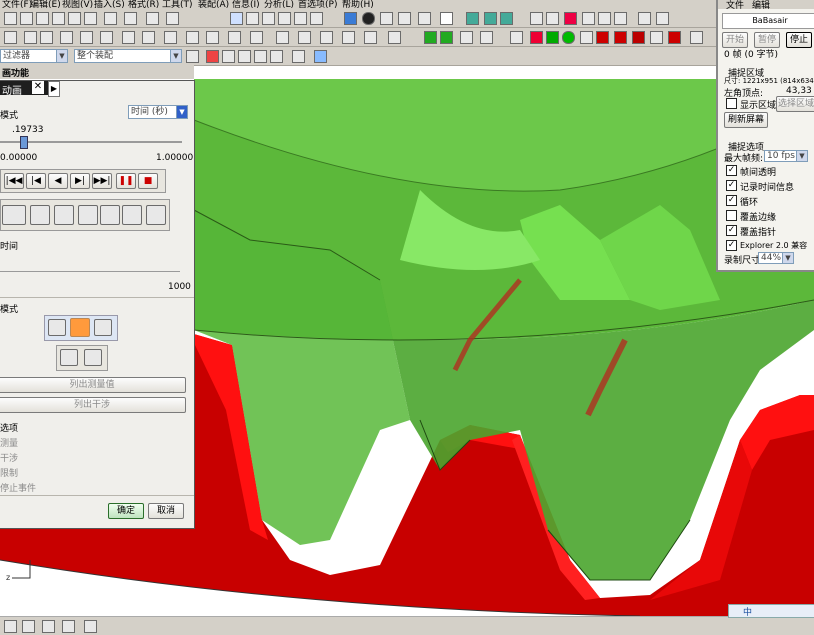  I want to click on option-stop-event: 停止事件, so click(18, 487).